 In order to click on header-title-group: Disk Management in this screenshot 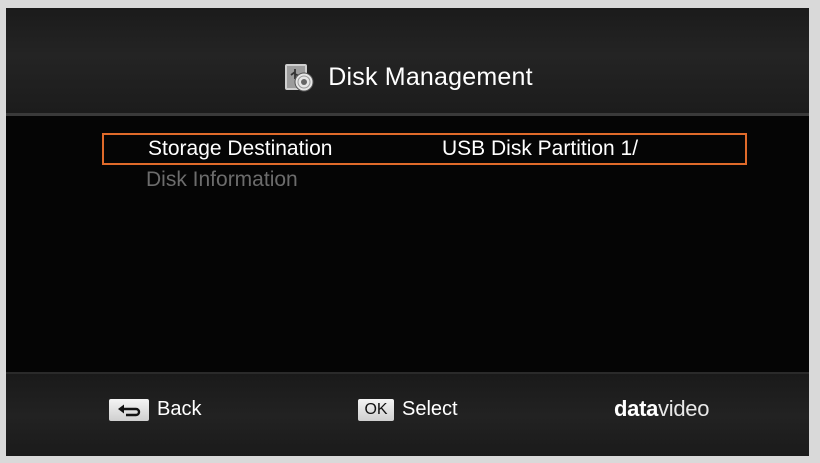, I will do `click(407, 77)`.